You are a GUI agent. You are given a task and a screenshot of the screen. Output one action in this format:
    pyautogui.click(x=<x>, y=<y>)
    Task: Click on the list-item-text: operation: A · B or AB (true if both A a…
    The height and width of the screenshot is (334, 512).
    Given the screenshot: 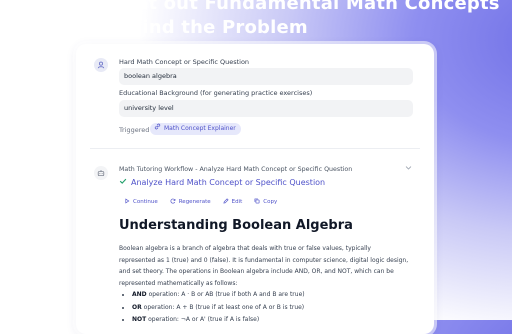 What is the action you would take?
    pyautogui.click(x=225, y=294)
    